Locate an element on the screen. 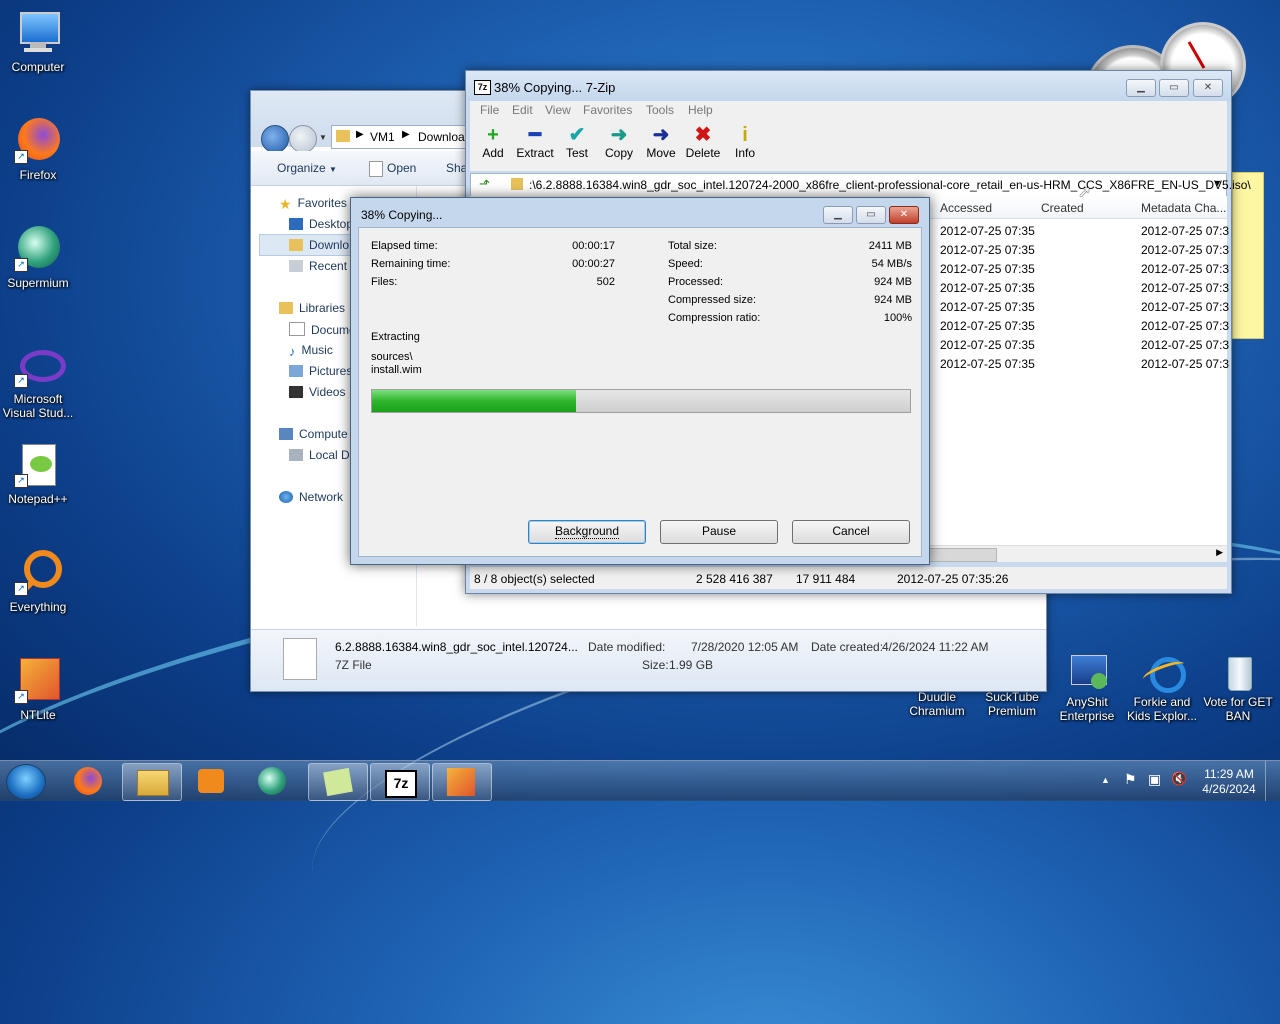  scroll-right-icon: ▶ is located at coordinates (1219, 552).